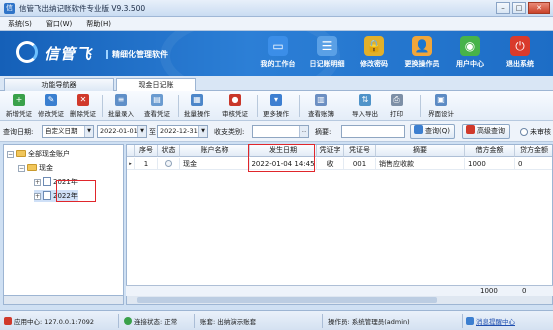 The width and height of the screenshot is (553, 330). Describe the element at coordinates (470, 64) in the screenshot. I see `user-center-label: 用户中心` at that location.